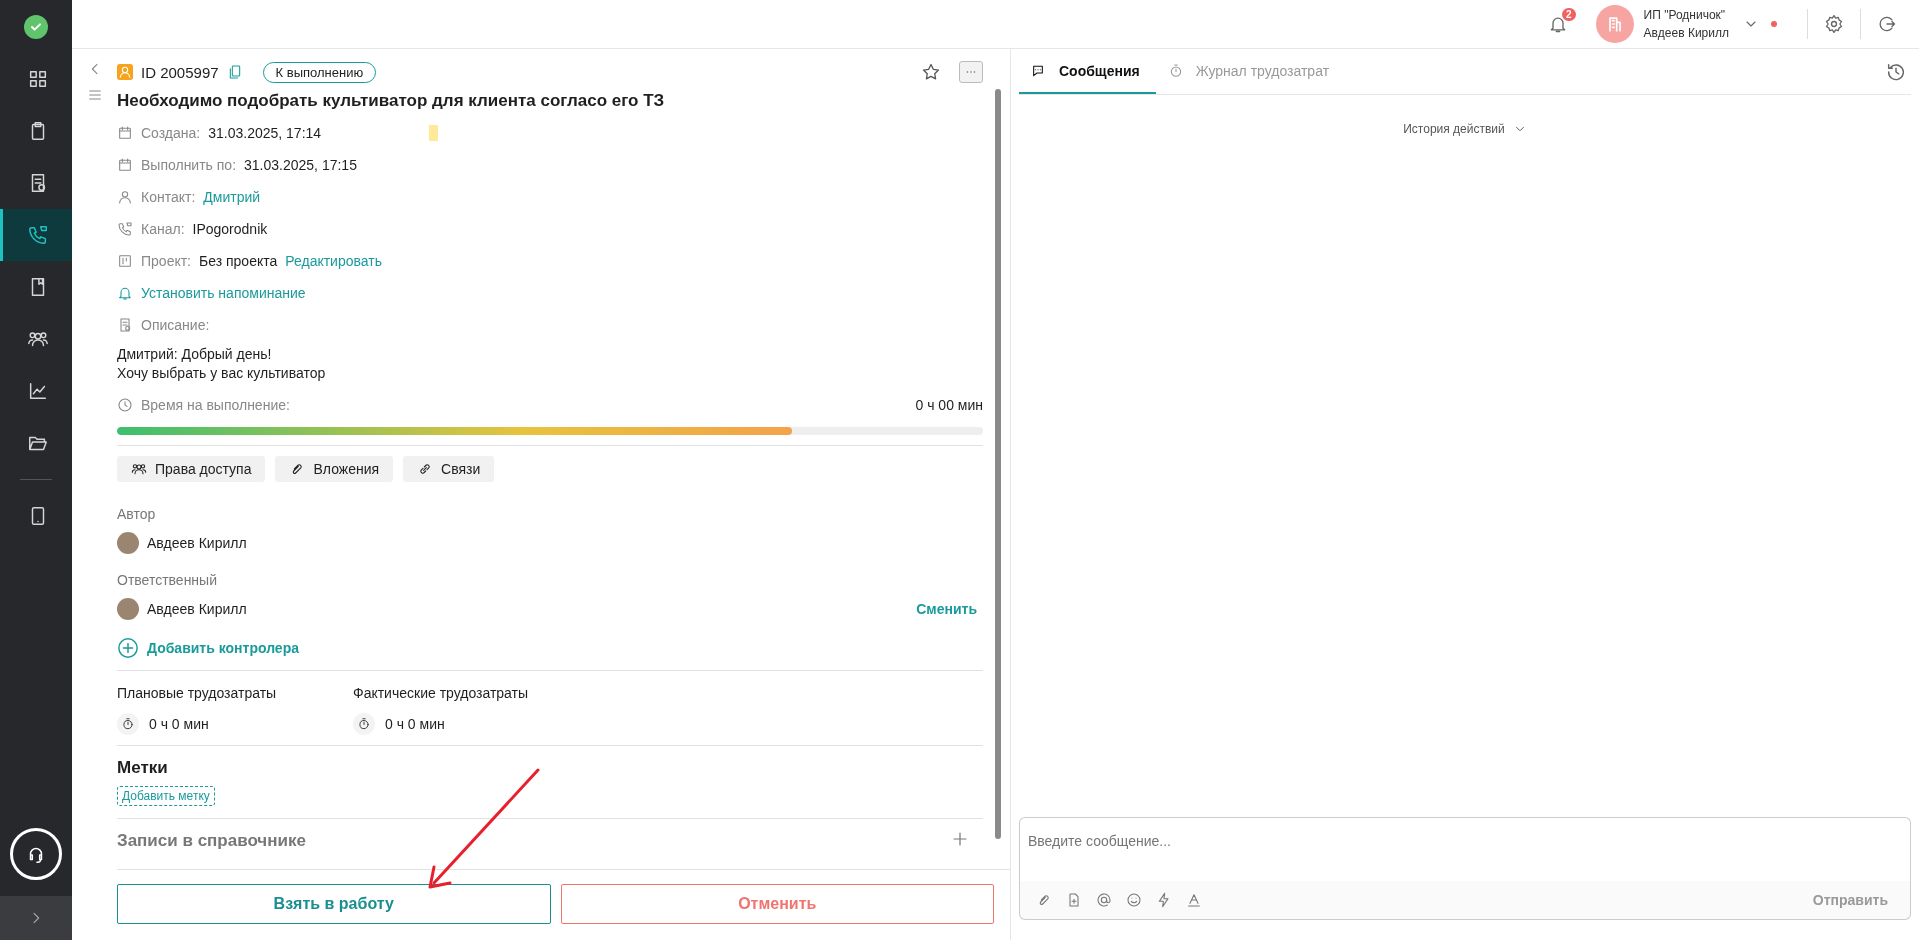 The image size is (1919, 940). Describe the element at coordinates (1194, 900) in the screenshot. I see `text-format-icon` at that location.